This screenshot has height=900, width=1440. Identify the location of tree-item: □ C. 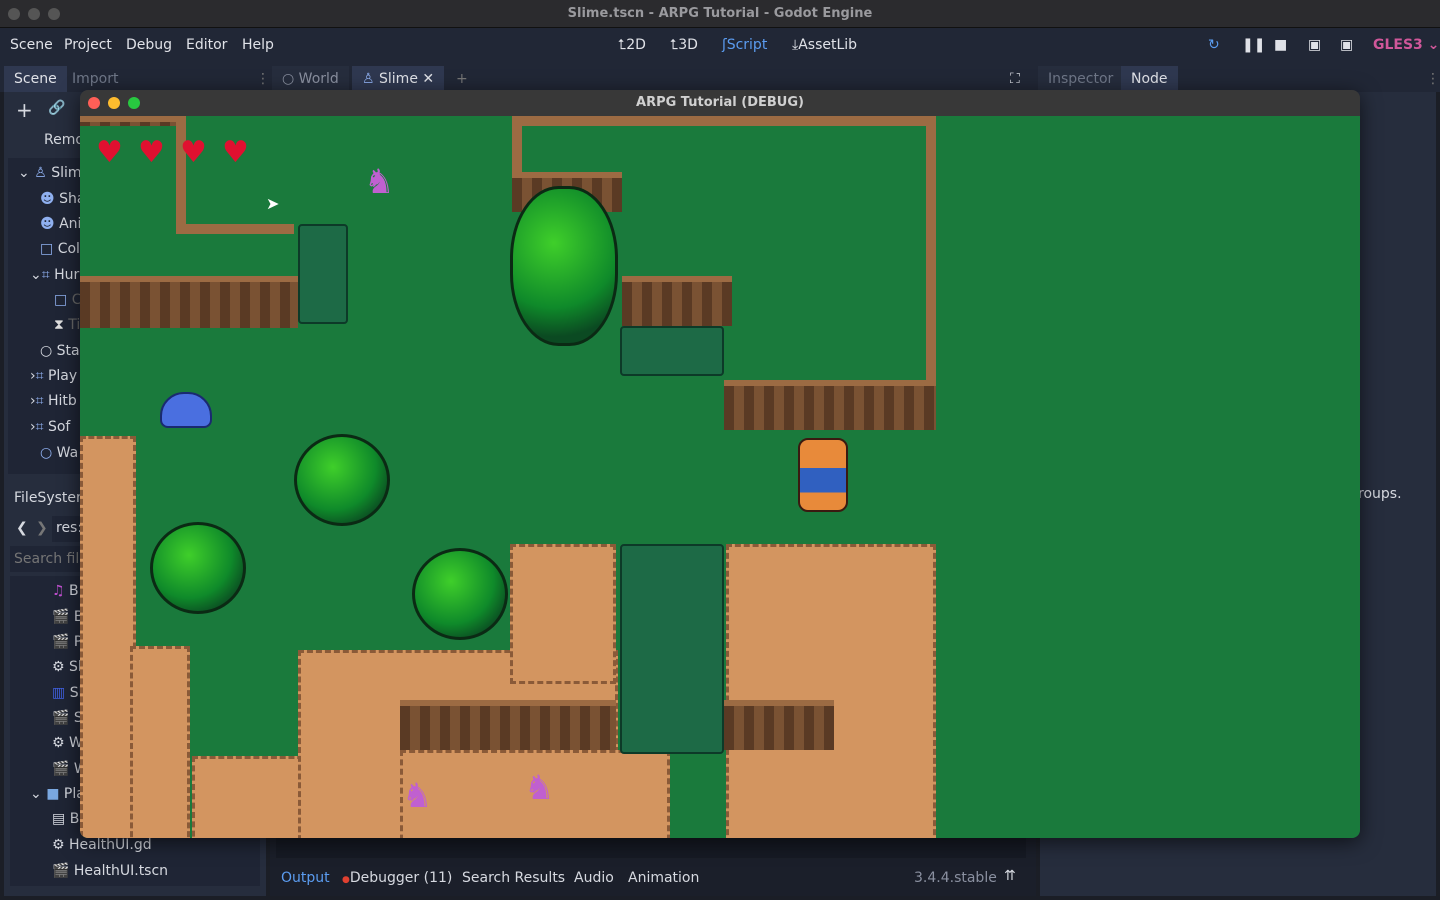
(67, 300).